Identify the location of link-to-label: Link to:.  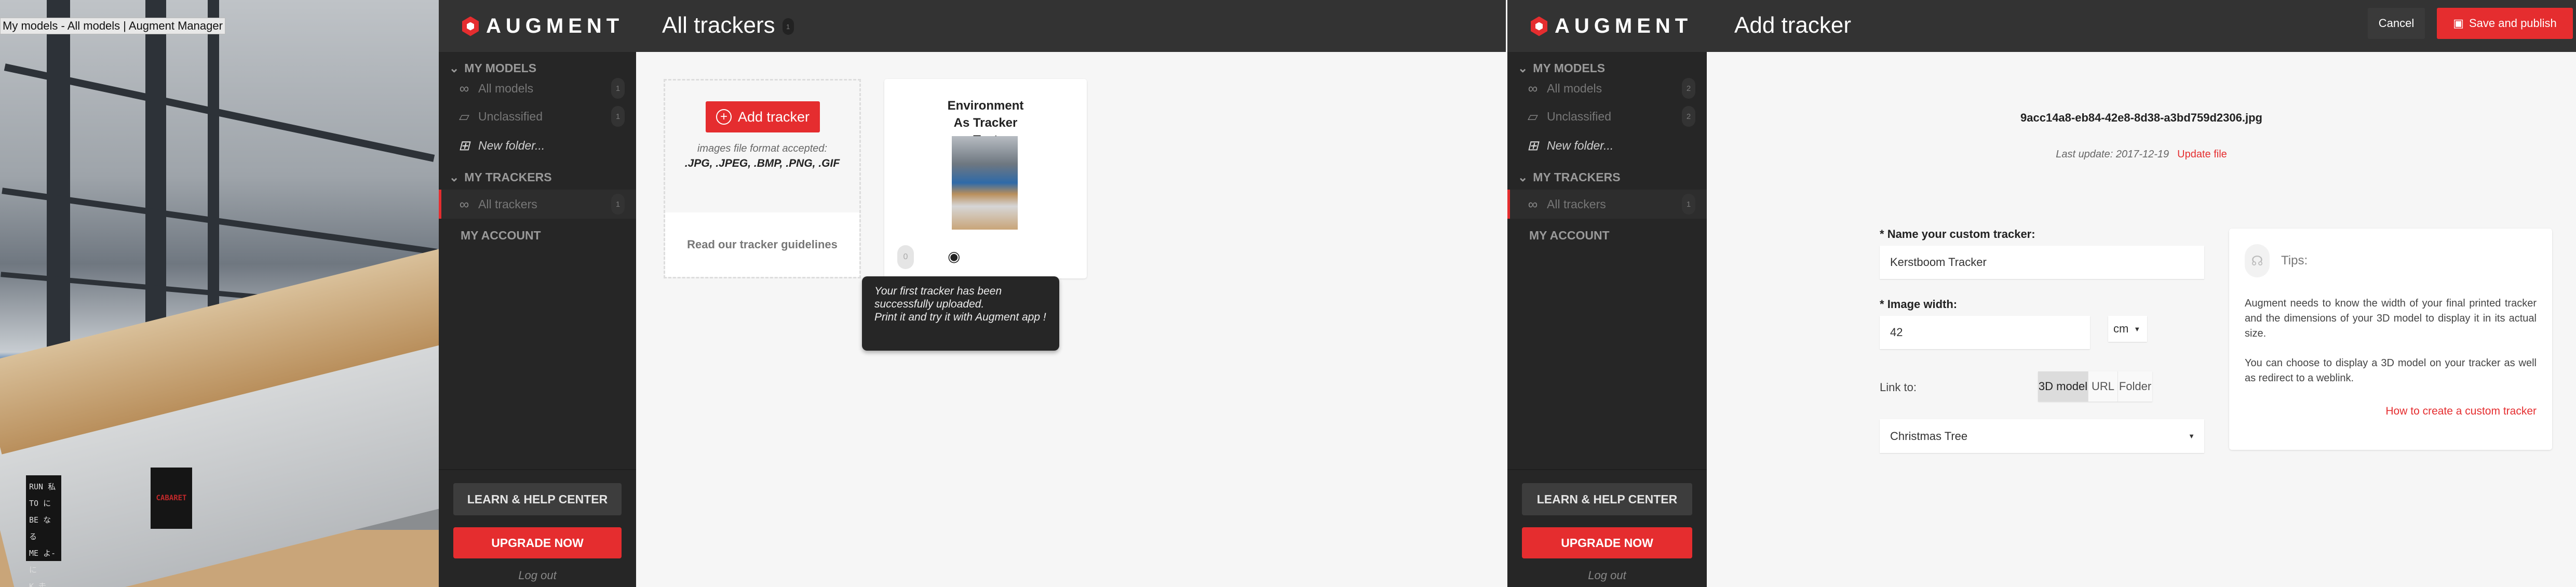
(1898, 387).